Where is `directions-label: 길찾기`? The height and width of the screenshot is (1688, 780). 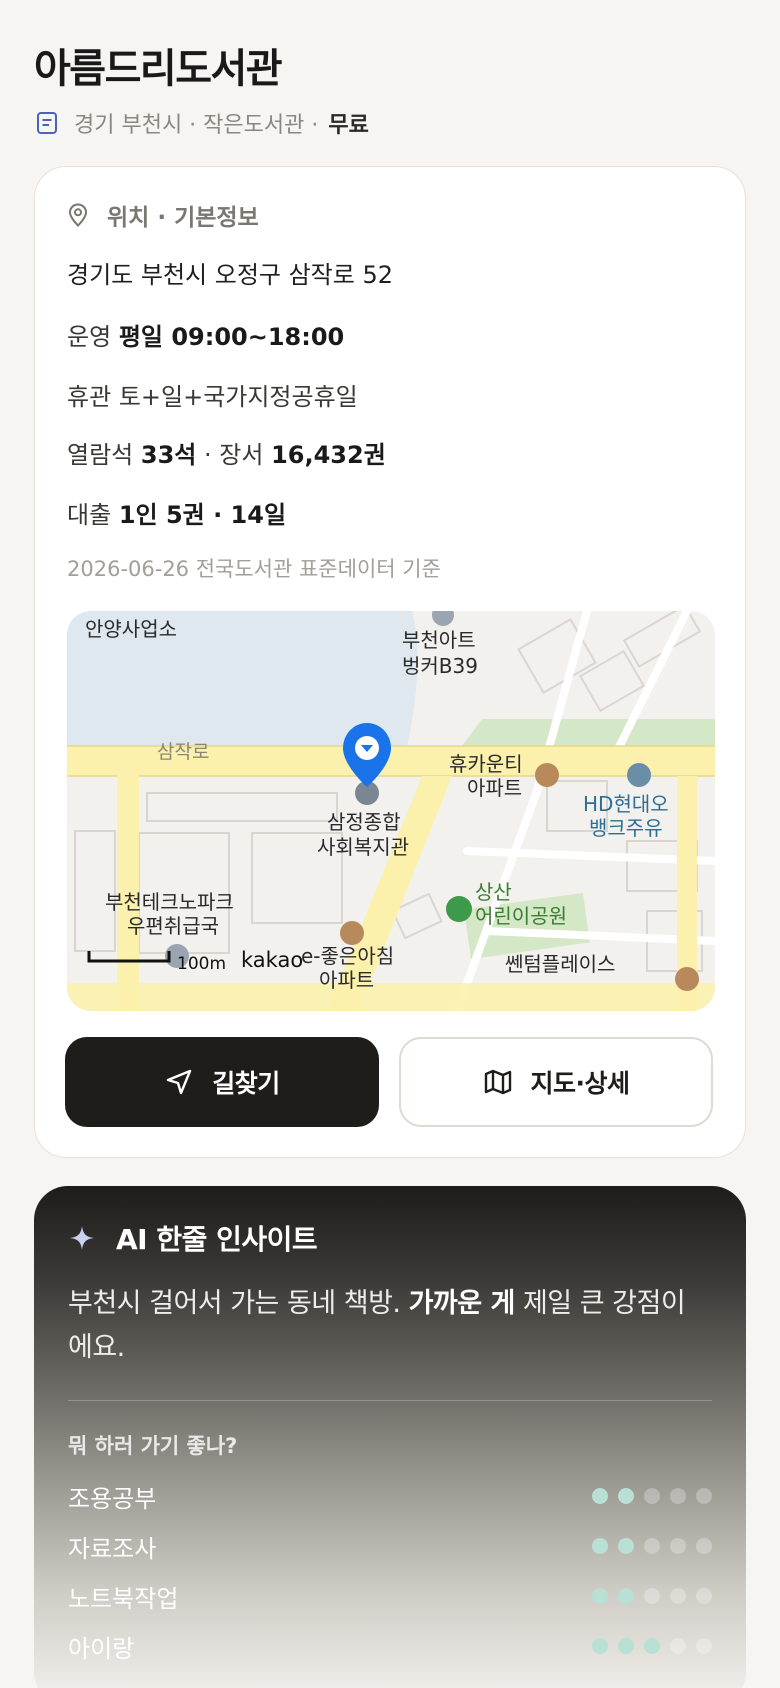 directions-label: 길찾기 is located at coordinates (246, 1083).